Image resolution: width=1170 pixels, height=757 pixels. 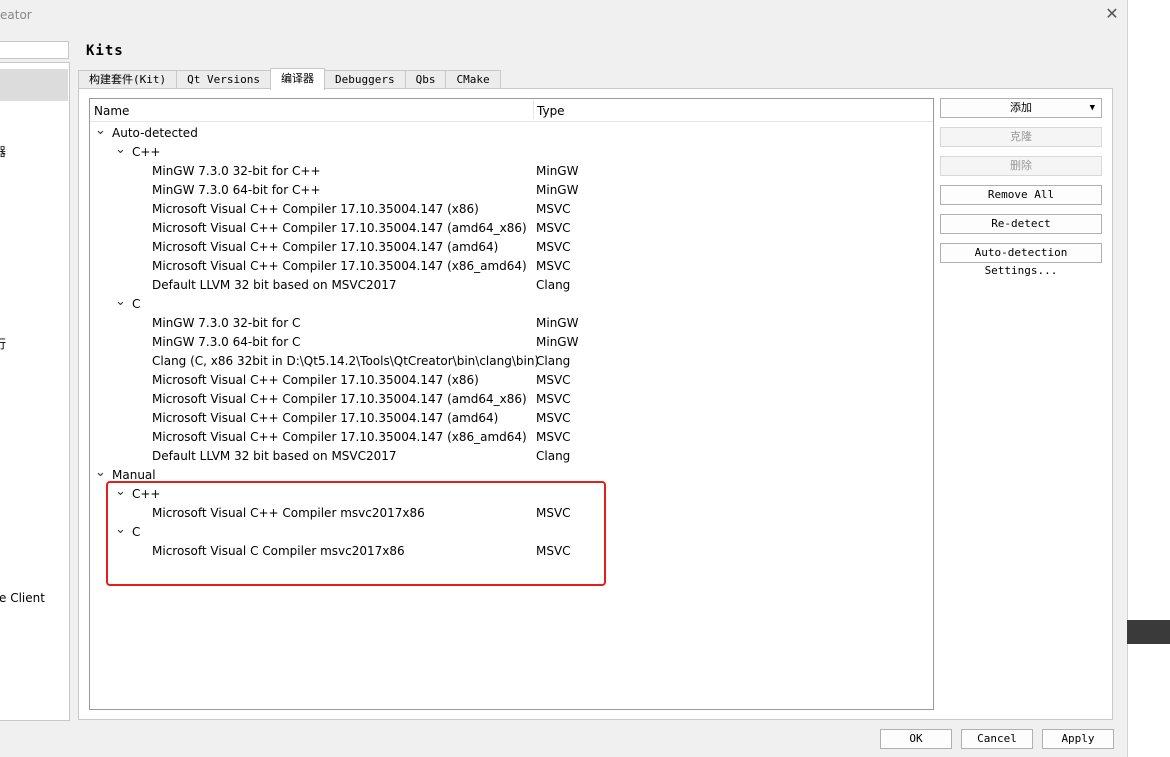 I want to click on column-divider, so click(x=533, y=110).